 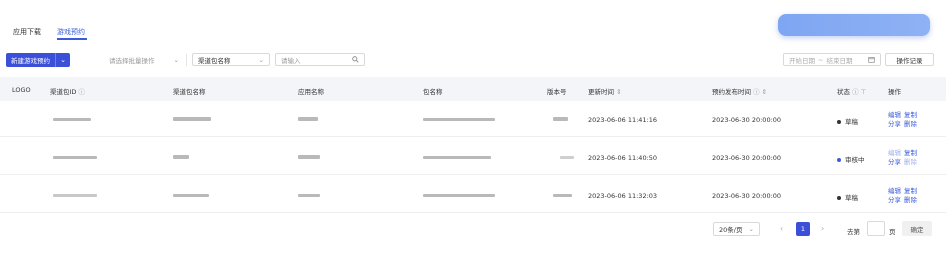 I want to click on search-placeholder: 请输入, so click(x=291, y=60).